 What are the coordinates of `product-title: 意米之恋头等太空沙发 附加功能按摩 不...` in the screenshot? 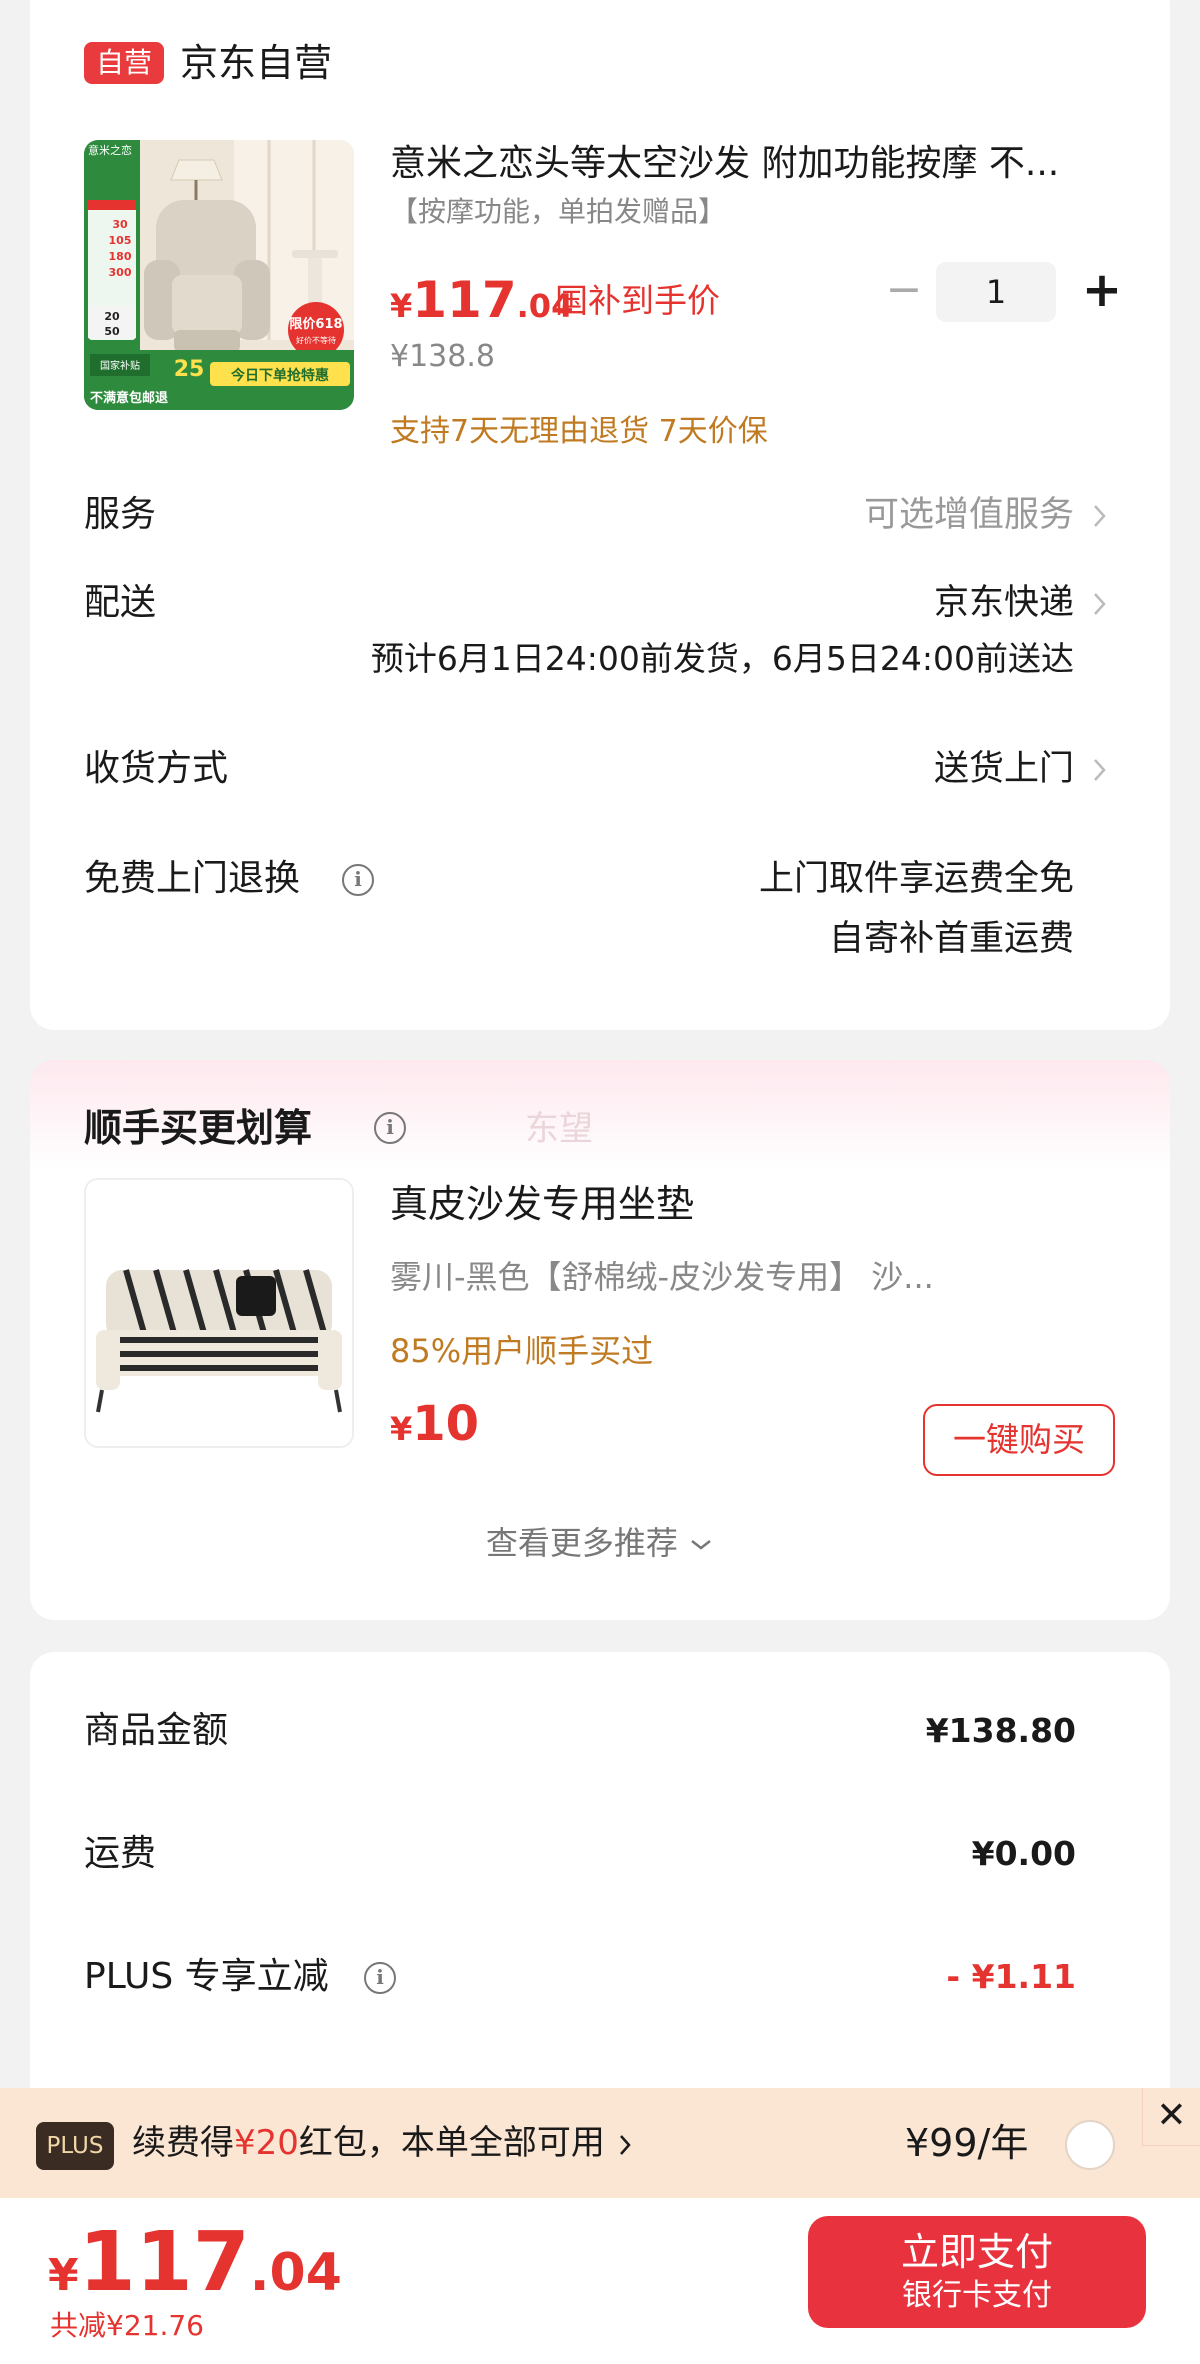 It's located at (770, 164).